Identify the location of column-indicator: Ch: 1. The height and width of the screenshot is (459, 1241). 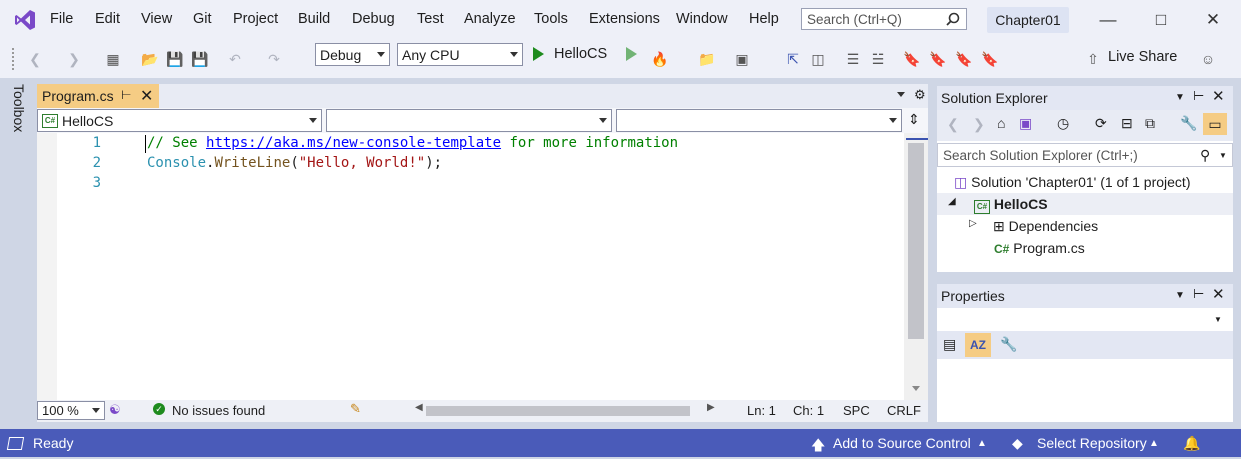
(808, 410).